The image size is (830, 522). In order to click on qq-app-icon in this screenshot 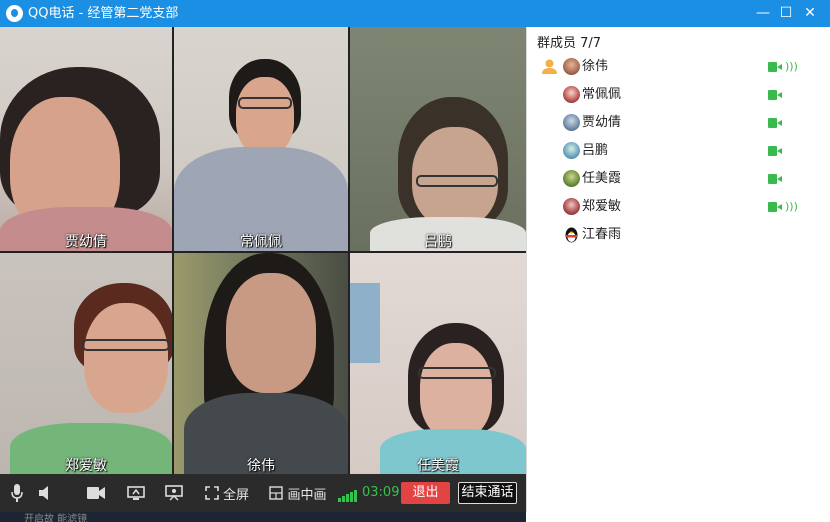, I will do `click(14, 13)`.